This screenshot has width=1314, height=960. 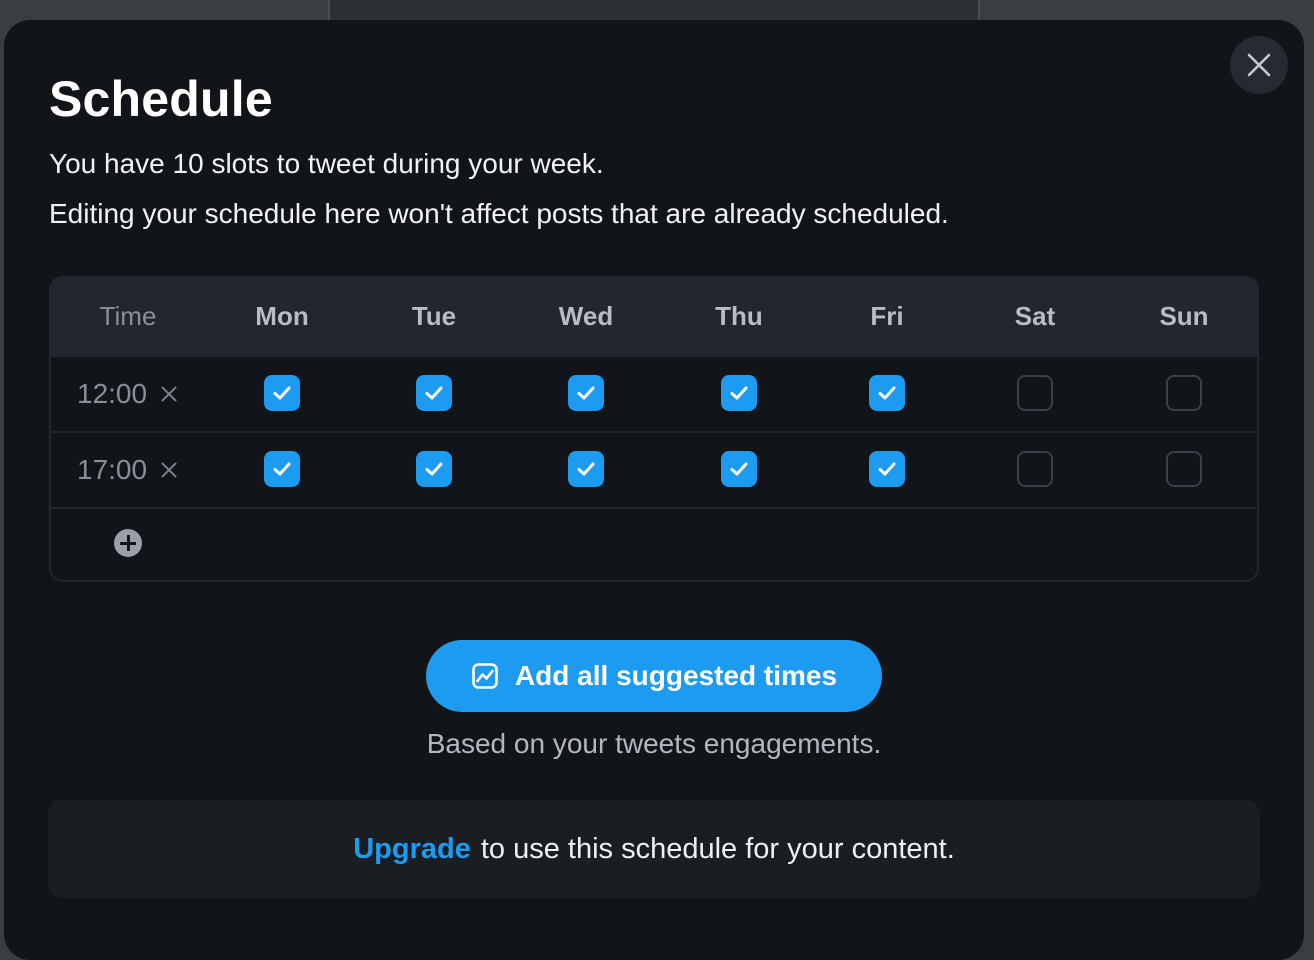 I want to click on column-header-time: Time, so click(x=128, y=316).